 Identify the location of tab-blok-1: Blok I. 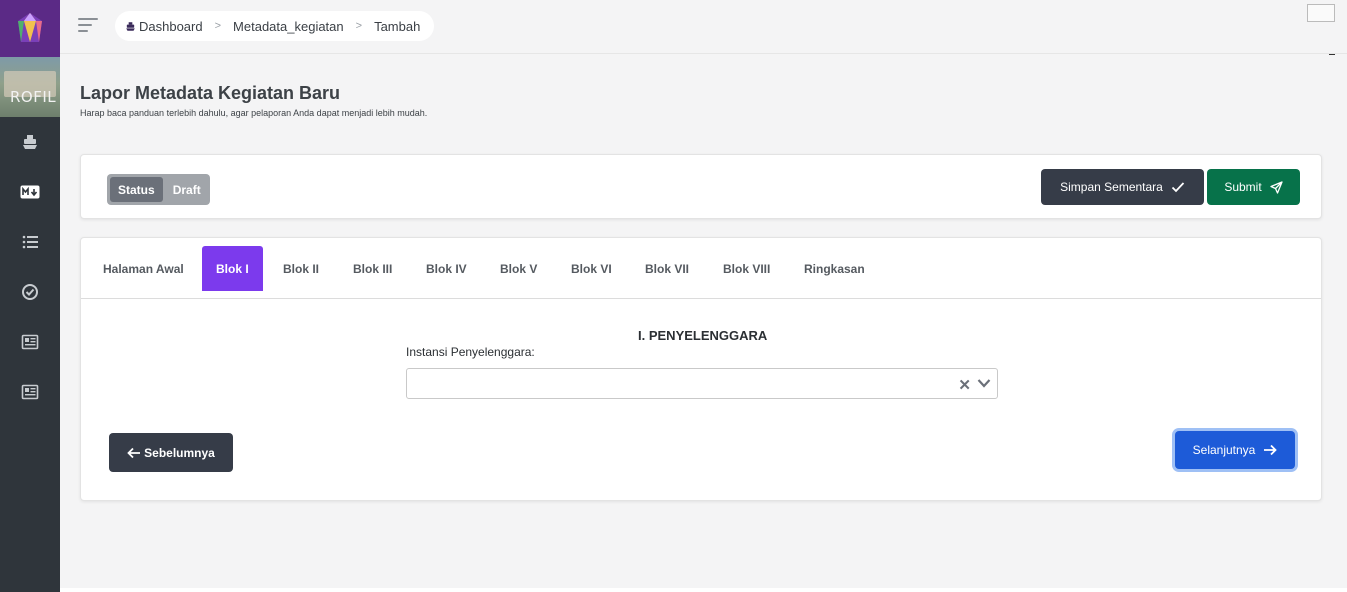
(232, 268).